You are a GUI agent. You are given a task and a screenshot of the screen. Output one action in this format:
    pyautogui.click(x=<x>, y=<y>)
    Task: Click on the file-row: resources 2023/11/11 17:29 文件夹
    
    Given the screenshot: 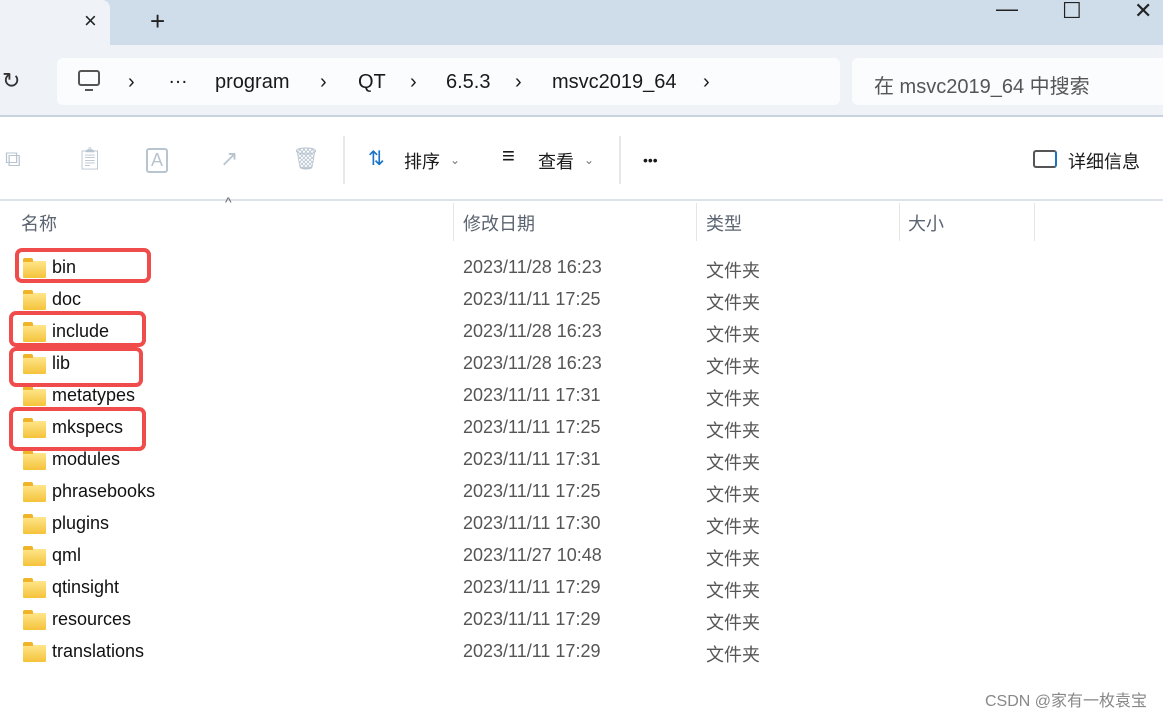 What is the action you would take?
    pyautogui.click(x=581, y=619)
    